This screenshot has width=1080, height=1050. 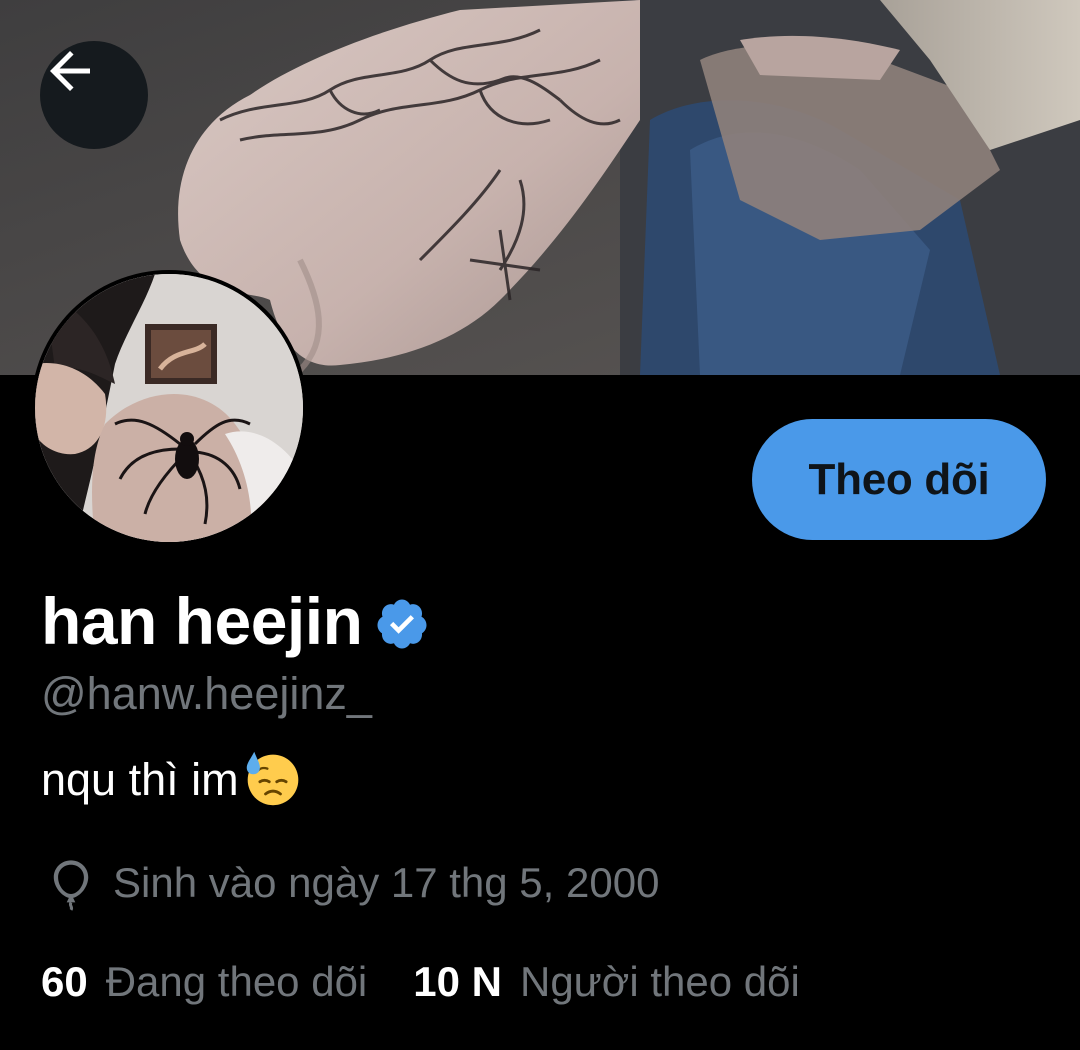 I want to click on following-link: 60 Đang theo dõi, so click(x=204, y=982).